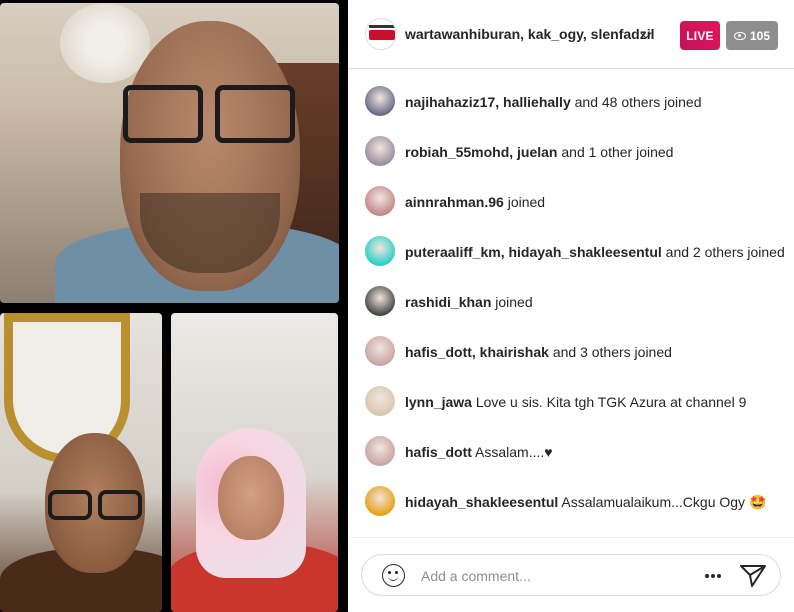 The width and height of the screenshot is (794, 612). I want to click on viewer-count-badge: 105, so click(752, 35).